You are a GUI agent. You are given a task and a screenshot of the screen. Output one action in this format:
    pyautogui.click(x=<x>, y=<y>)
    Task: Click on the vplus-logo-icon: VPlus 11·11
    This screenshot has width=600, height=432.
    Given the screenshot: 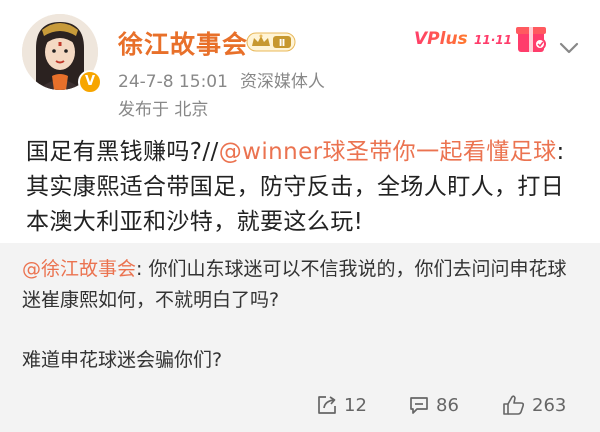 What is the action you would take?
    pyautogui.click(x=480, y=39)
    